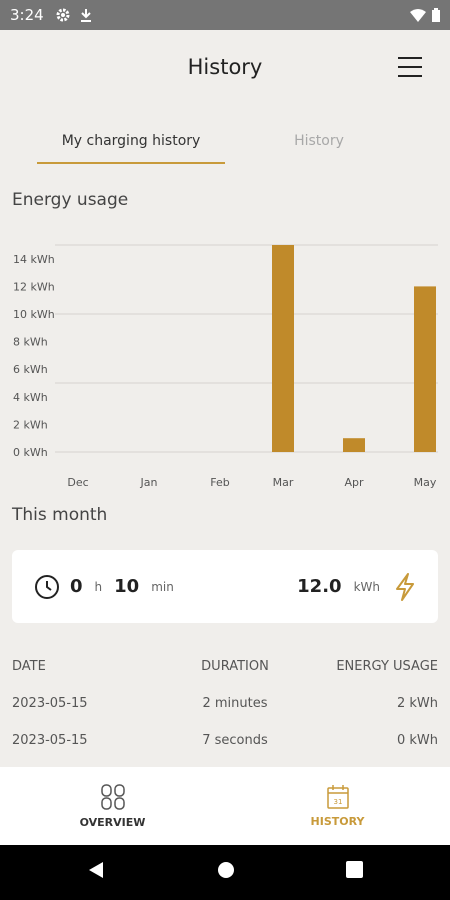  Describe the element at coordinates (366, 586) in the screenshot. I see `energy-unit: kWh` at that location.